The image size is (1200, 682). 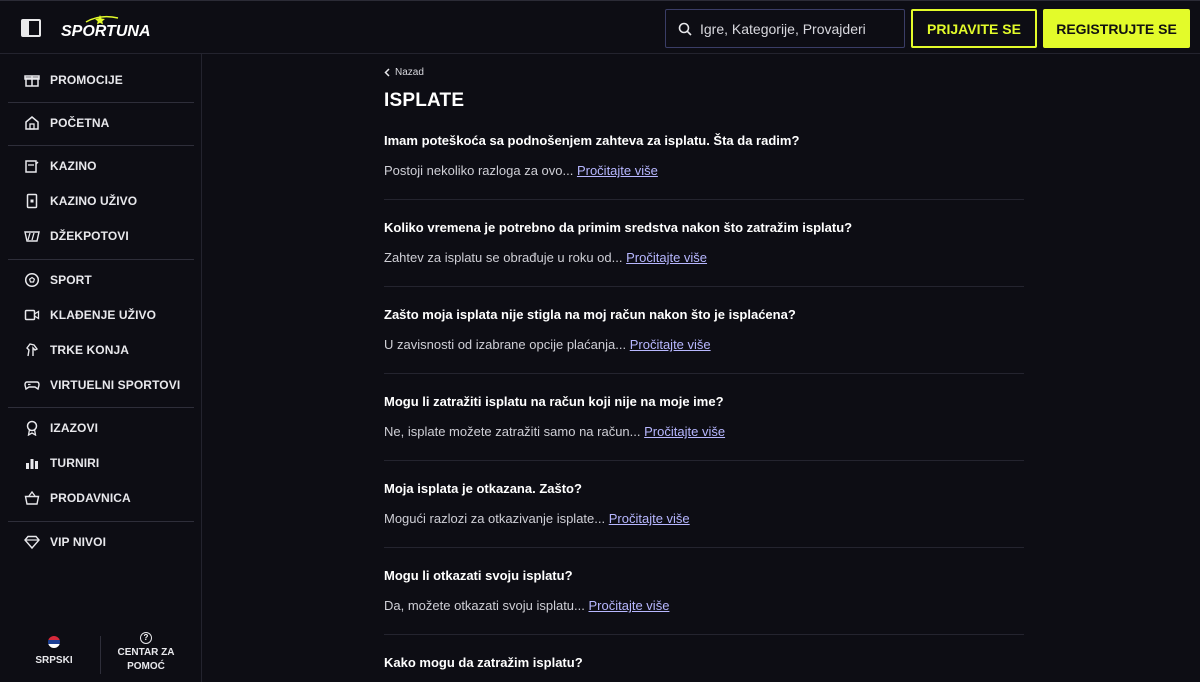 I want to click on sportuna-logo: SPORTUNA, so click(x=105, y=29).